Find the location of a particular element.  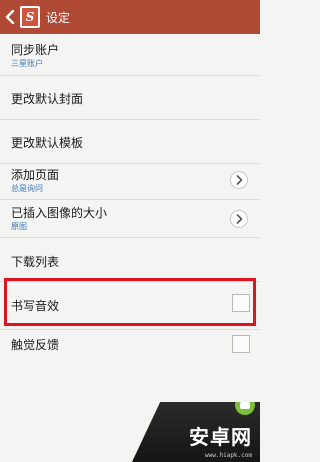

setting-subtitle: 总是询问 is located at coordinates (27, 188).